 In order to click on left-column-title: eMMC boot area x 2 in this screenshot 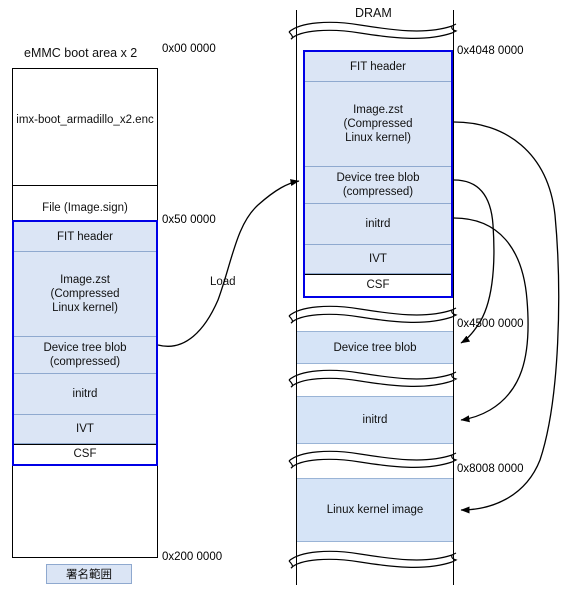, I will do `click(81, 53)`.